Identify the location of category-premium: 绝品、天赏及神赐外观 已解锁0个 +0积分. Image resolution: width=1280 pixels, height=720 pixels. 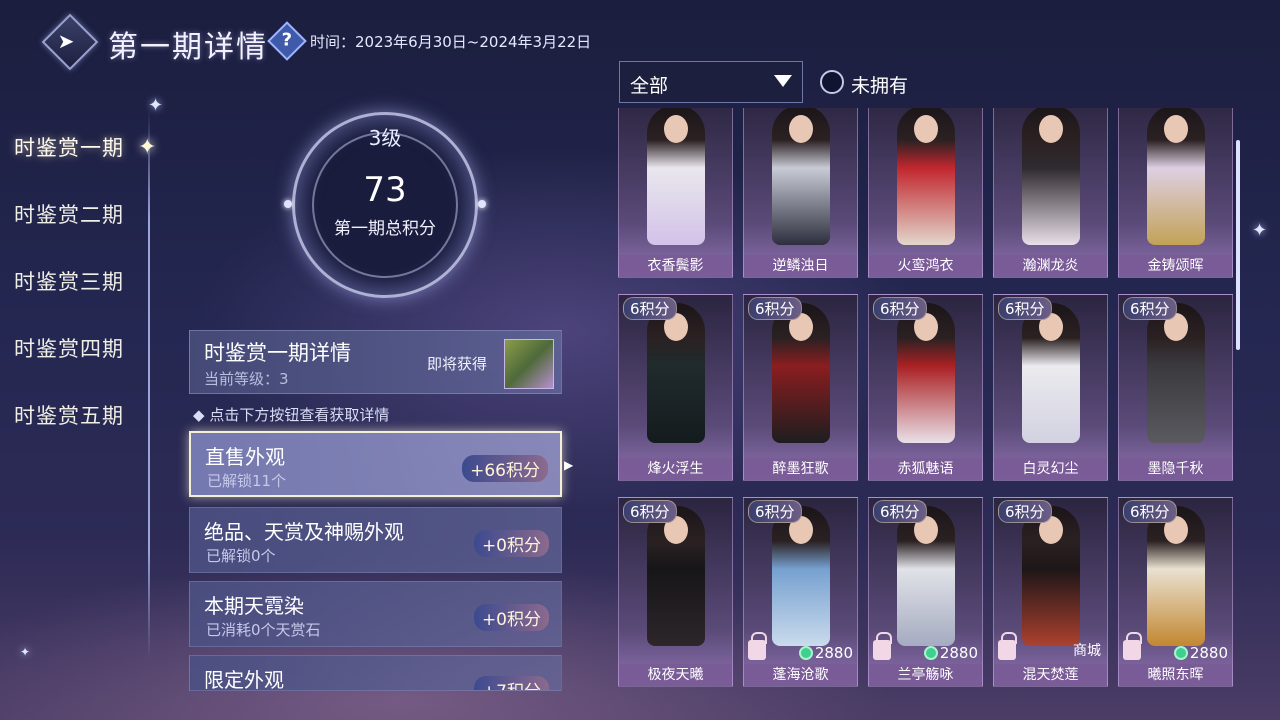
(375, 540).